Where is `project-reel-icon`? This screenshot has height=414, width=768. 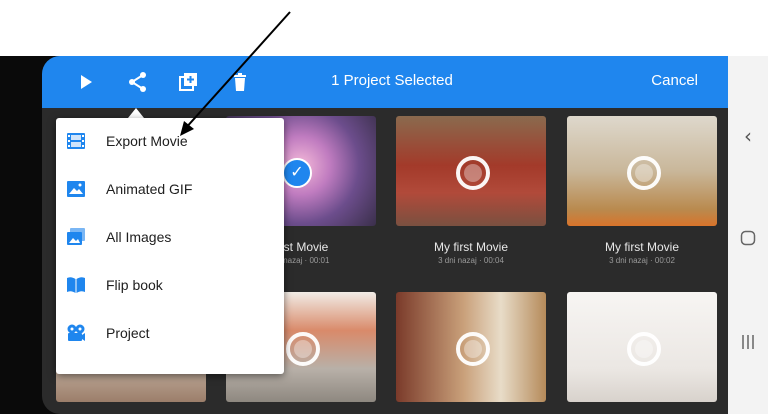
project-reel-icon is located at coordinates (76, 332).